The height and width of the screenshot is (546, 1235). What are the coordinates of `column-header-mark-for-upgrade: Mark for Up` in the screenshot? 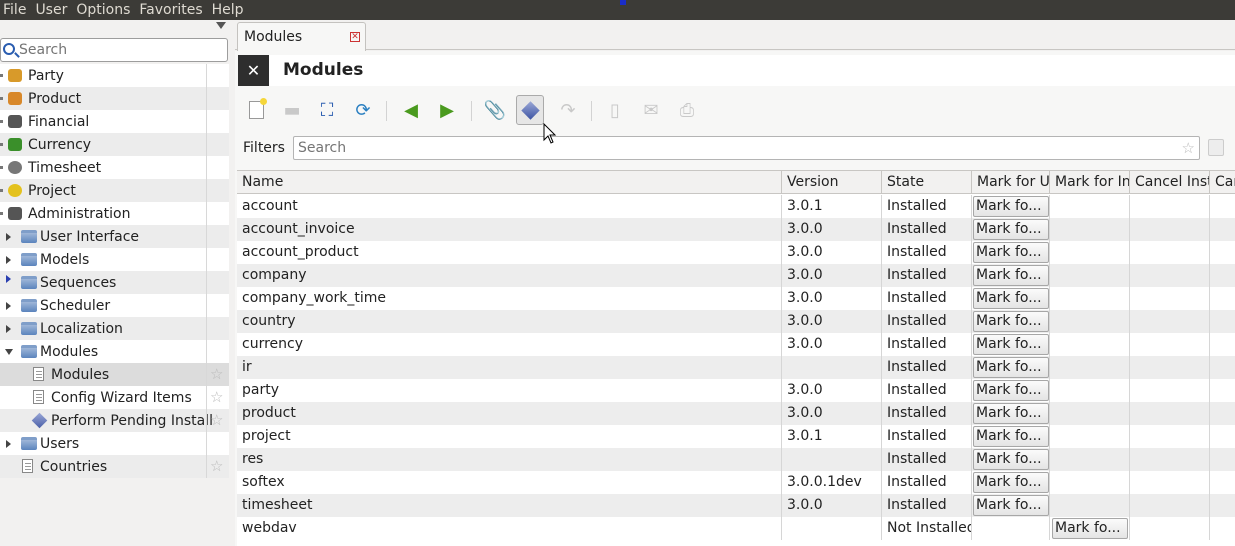 It's located at (1011, 182).